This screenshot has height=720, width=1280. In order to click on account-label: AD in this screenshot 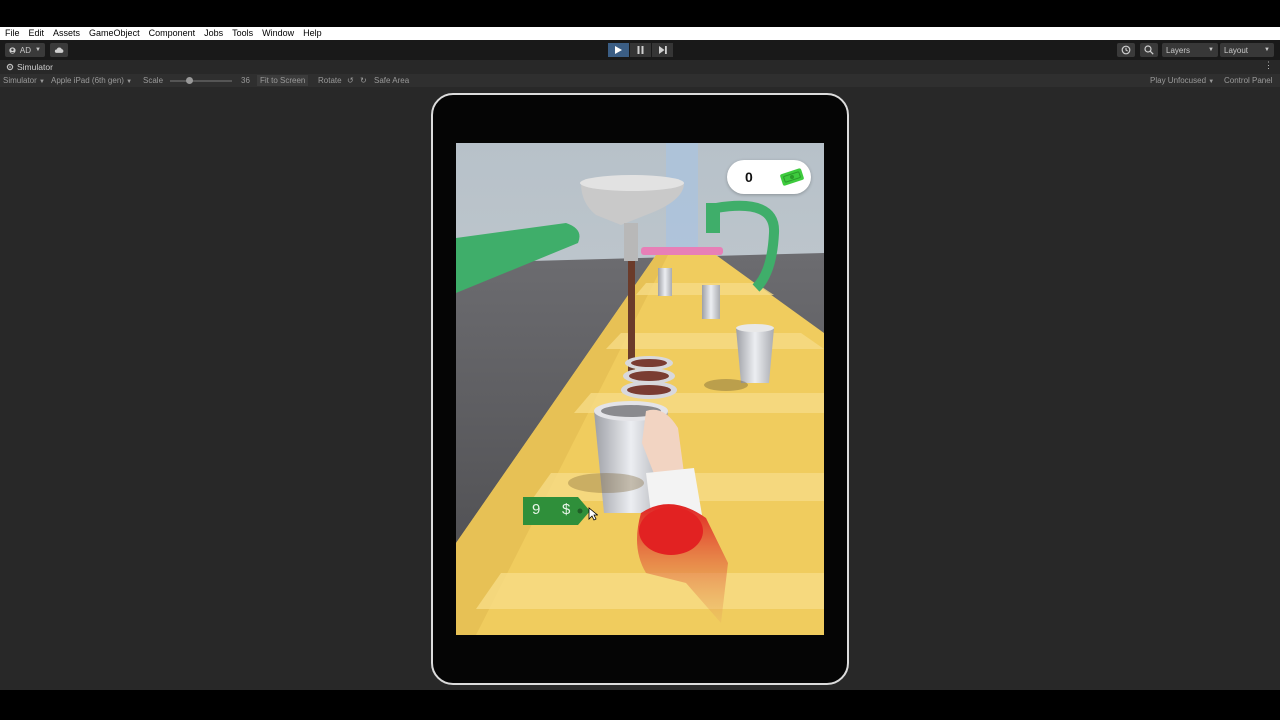, I will do `click(25, 50)`.